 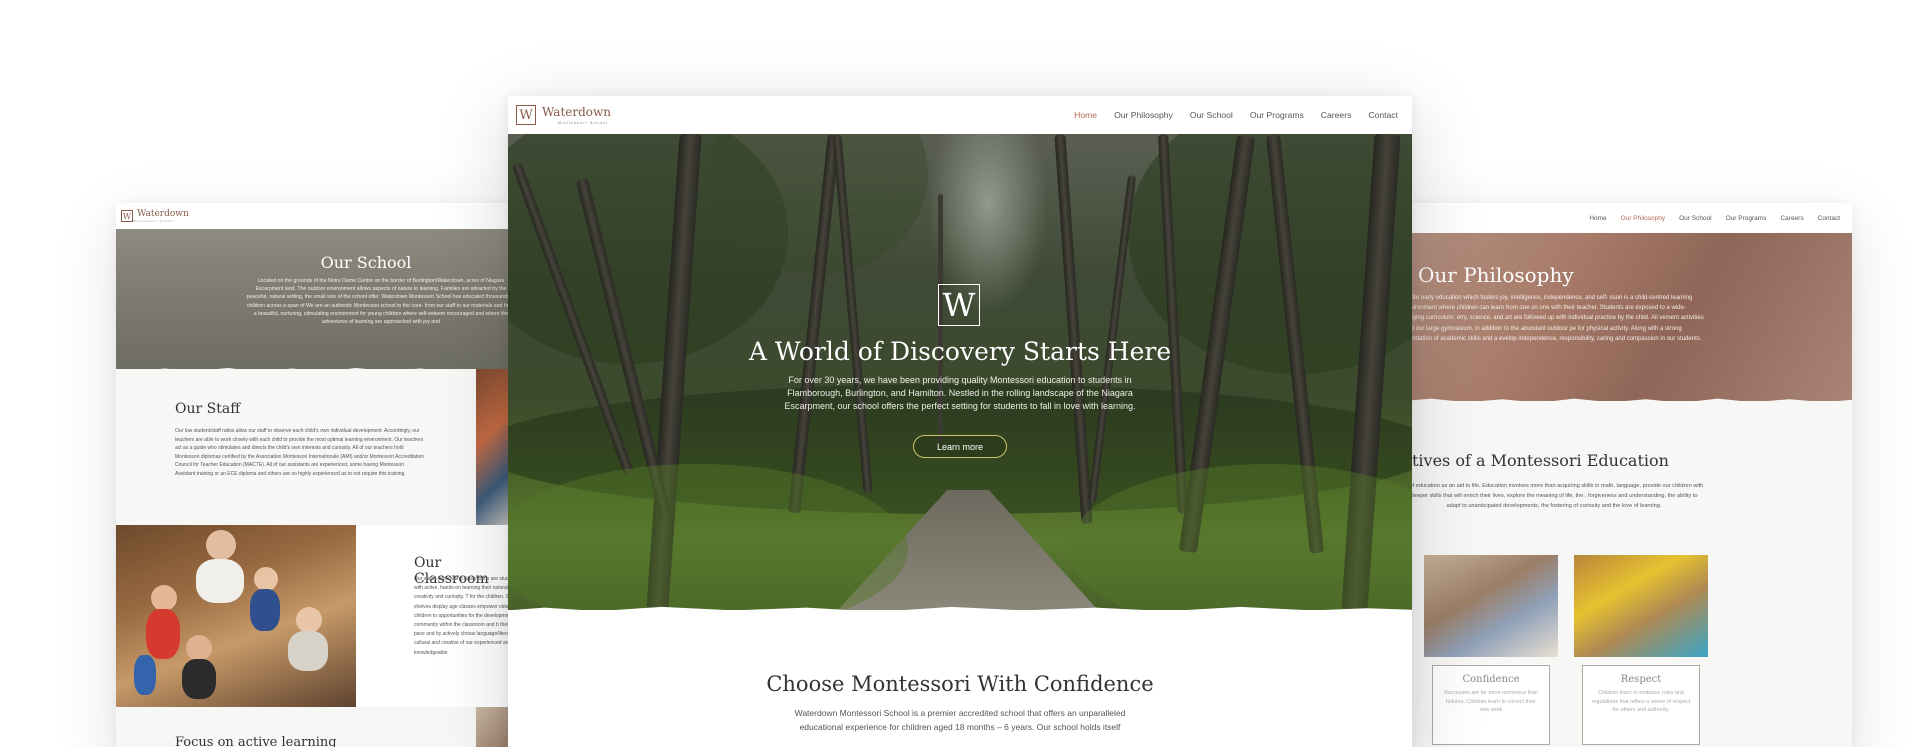 I want to click on hero-title: A World of Discovery Starts Here, so click(x=960, y=351).